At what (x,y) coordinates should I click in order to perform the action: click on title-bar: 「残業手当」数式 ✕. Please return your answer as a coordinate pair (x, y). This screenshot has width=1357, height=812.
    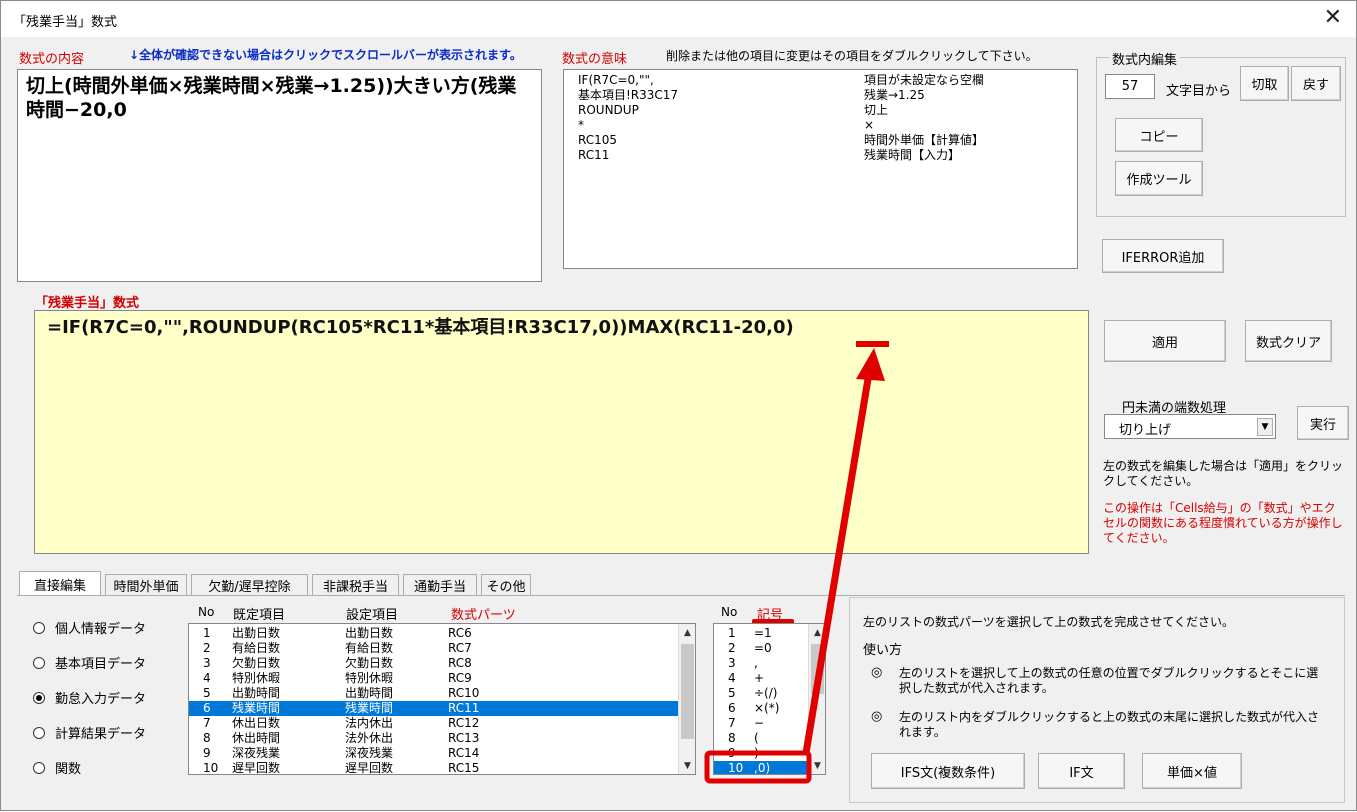
    Looking at the image, I should click on (678, 19).